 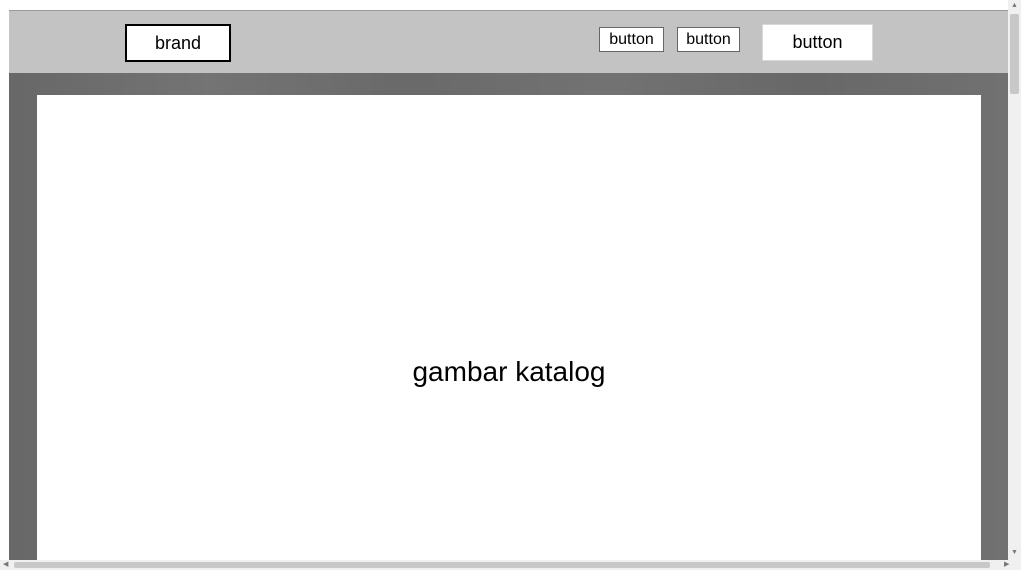 I want to click on vertical-scroll-thumb, so click(x=1014, y=54).